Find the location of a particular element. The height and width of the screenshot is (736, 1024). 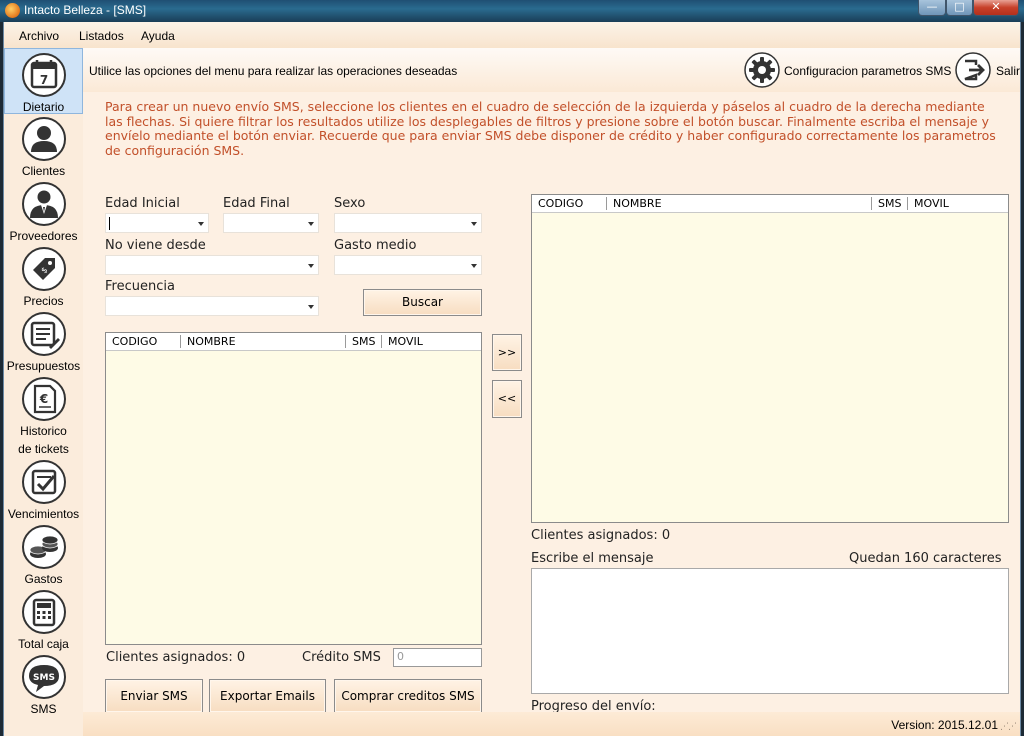

exportar-emails-button: Exportar Emails is located at coordinates (267, 696).